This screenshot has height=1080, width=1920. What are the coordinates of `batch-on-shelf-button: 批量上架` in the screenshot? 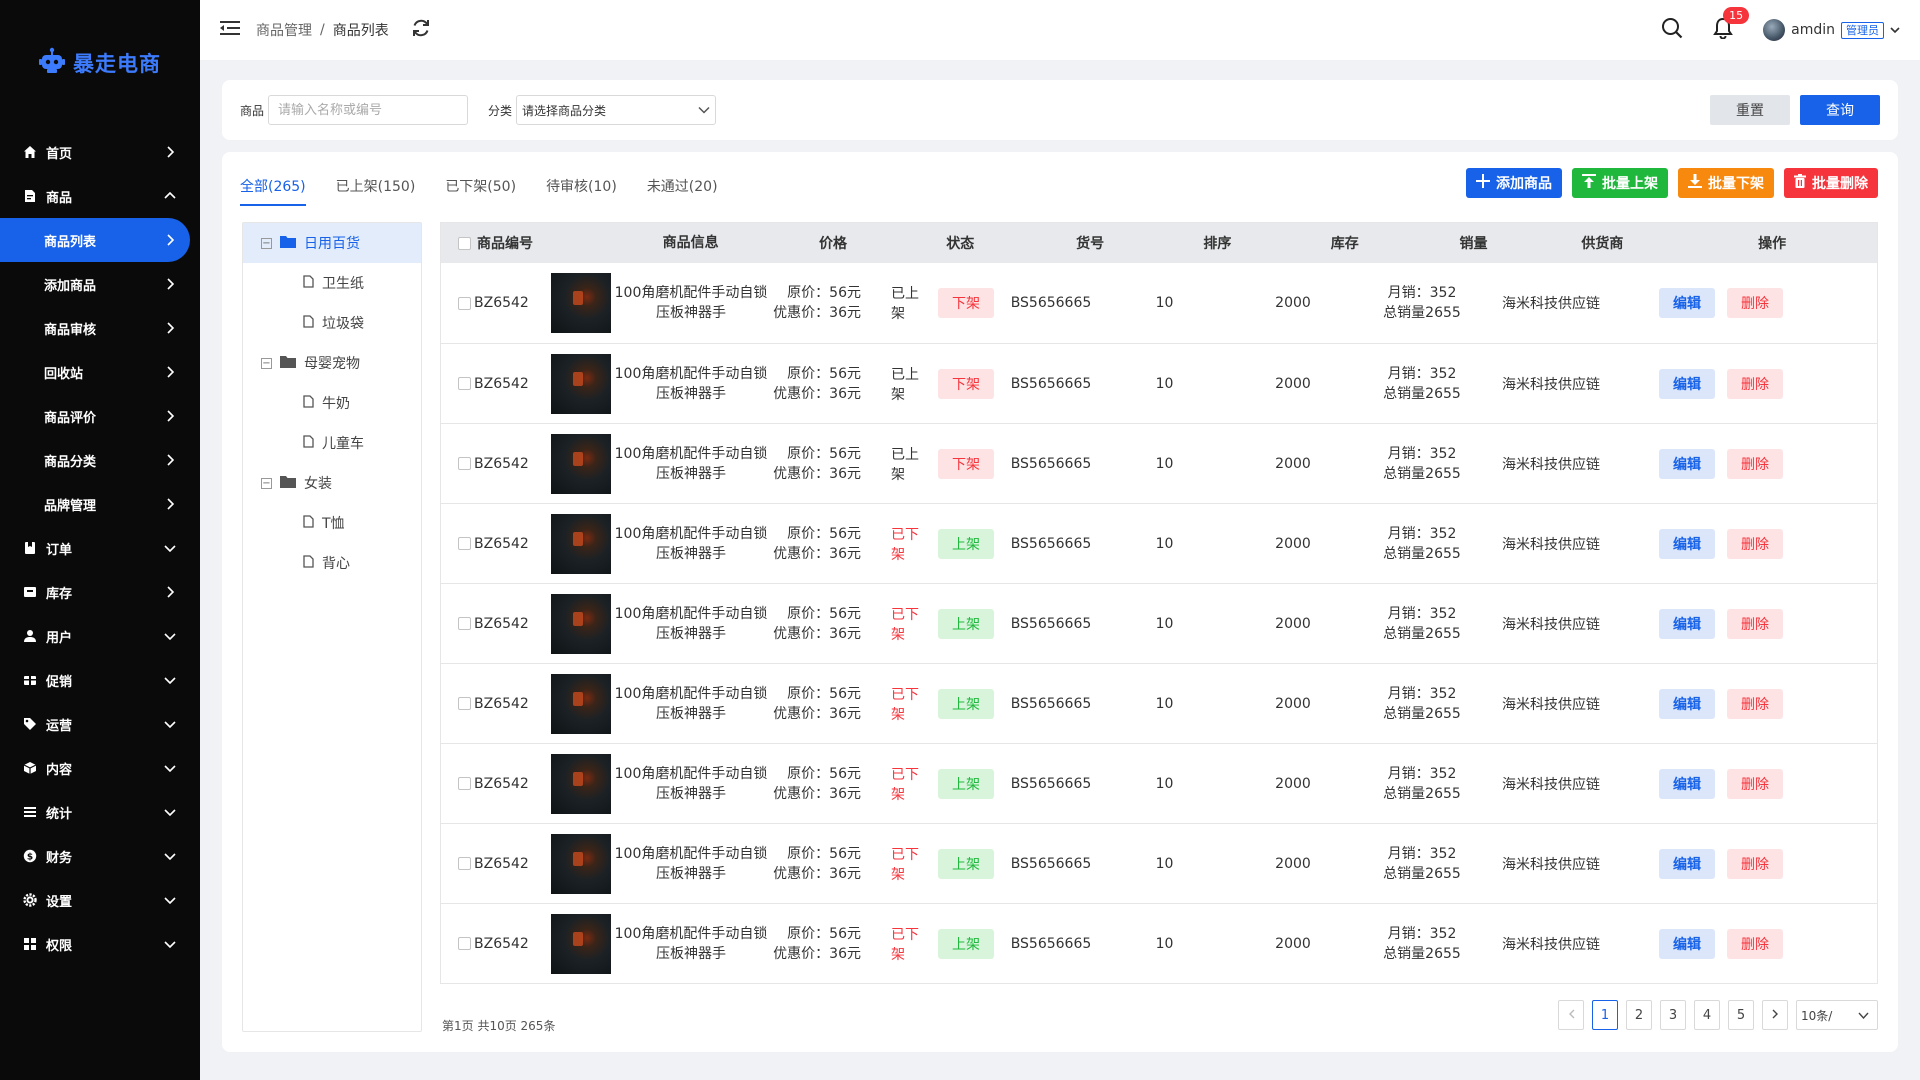 It's located at (1620, 183).